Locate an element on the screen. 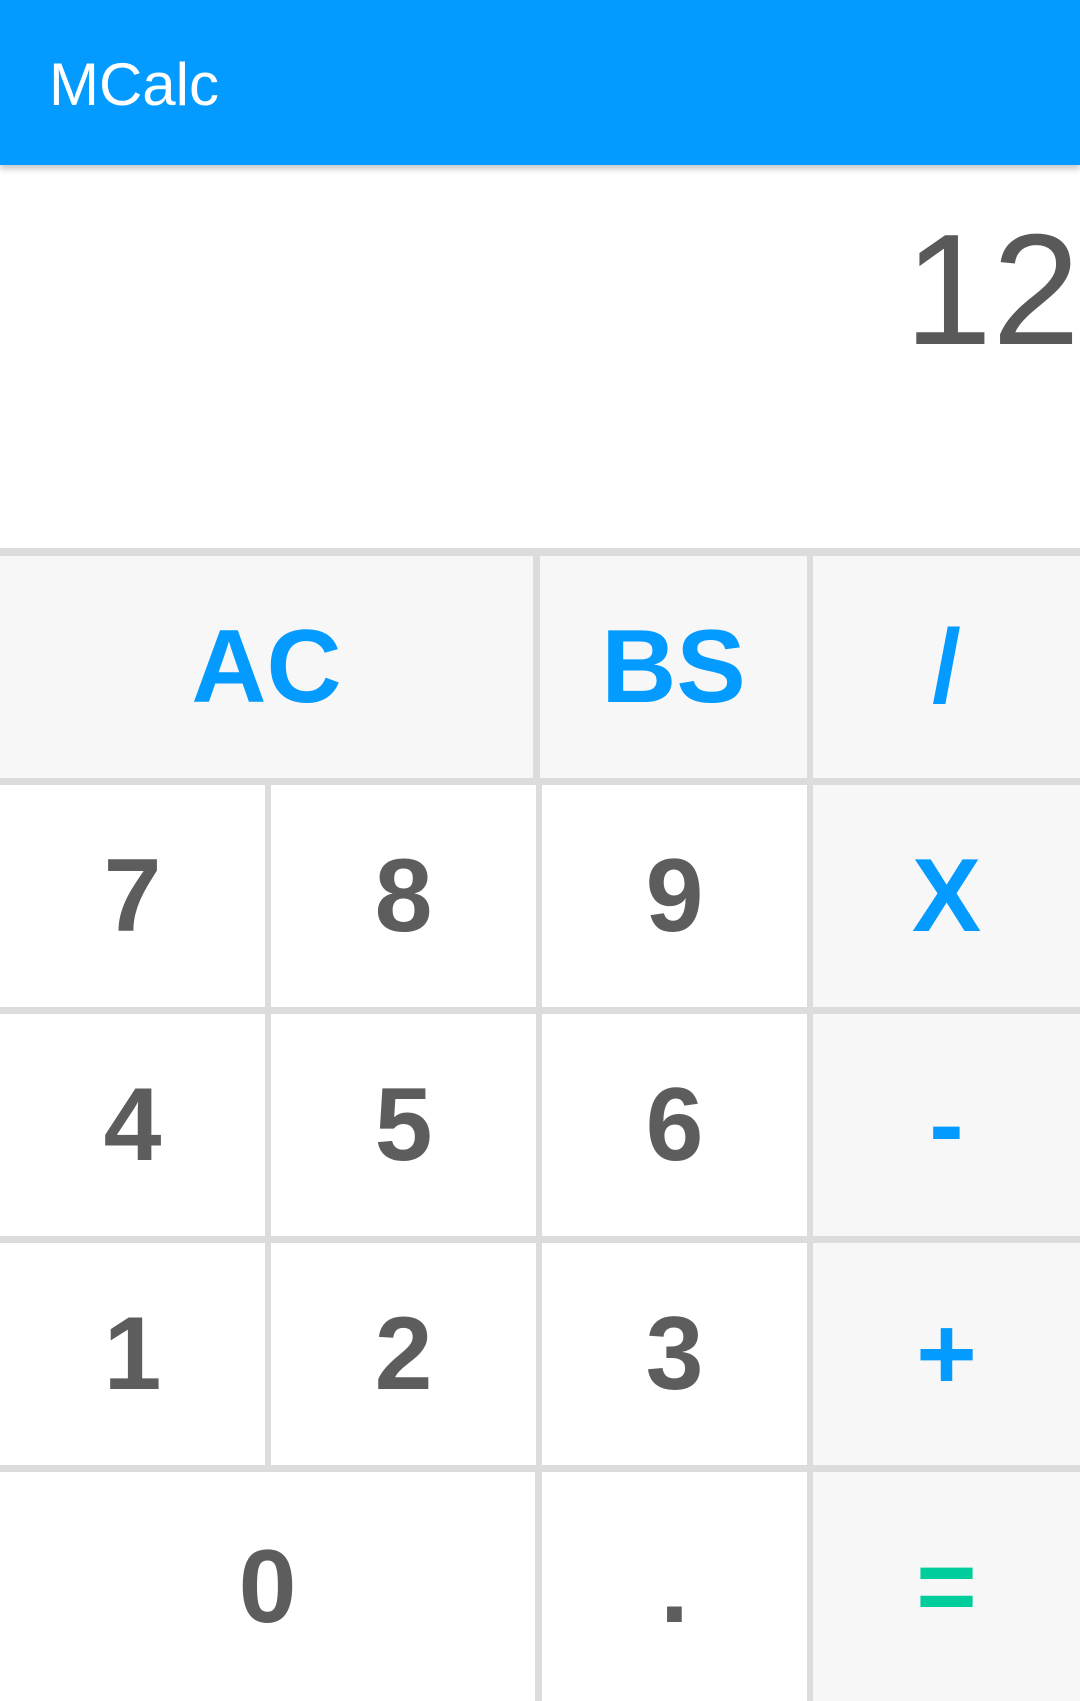 Image resolution: width=1080 pixels, height=1701 pixels. digit-1-button: 1 is located at coordinates (132, 1354).